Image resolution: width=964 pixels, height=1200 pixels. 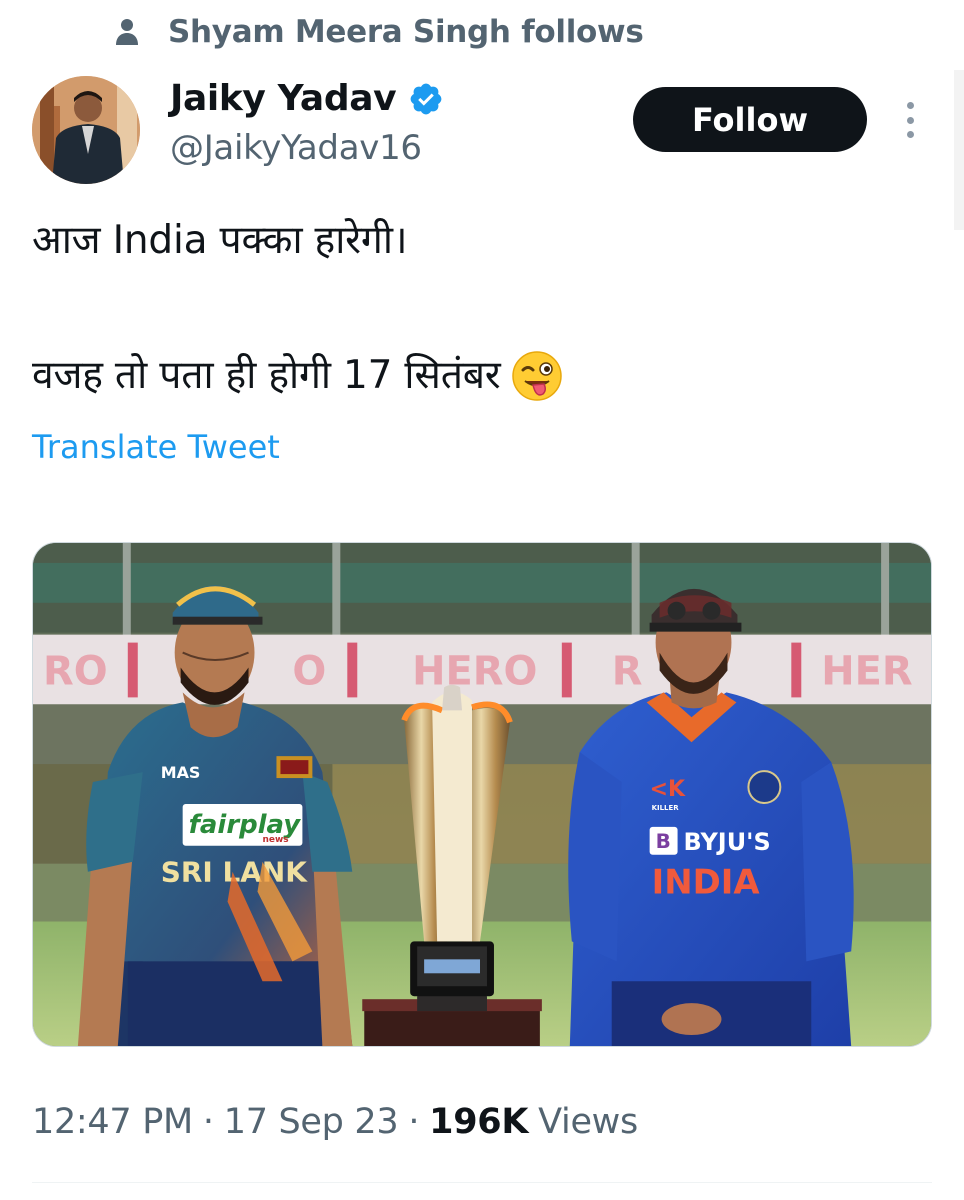 What do you see at coordinates (866, 671) in the screenshot?
I see `svg-text: HER` at bounding box center [866, 671].